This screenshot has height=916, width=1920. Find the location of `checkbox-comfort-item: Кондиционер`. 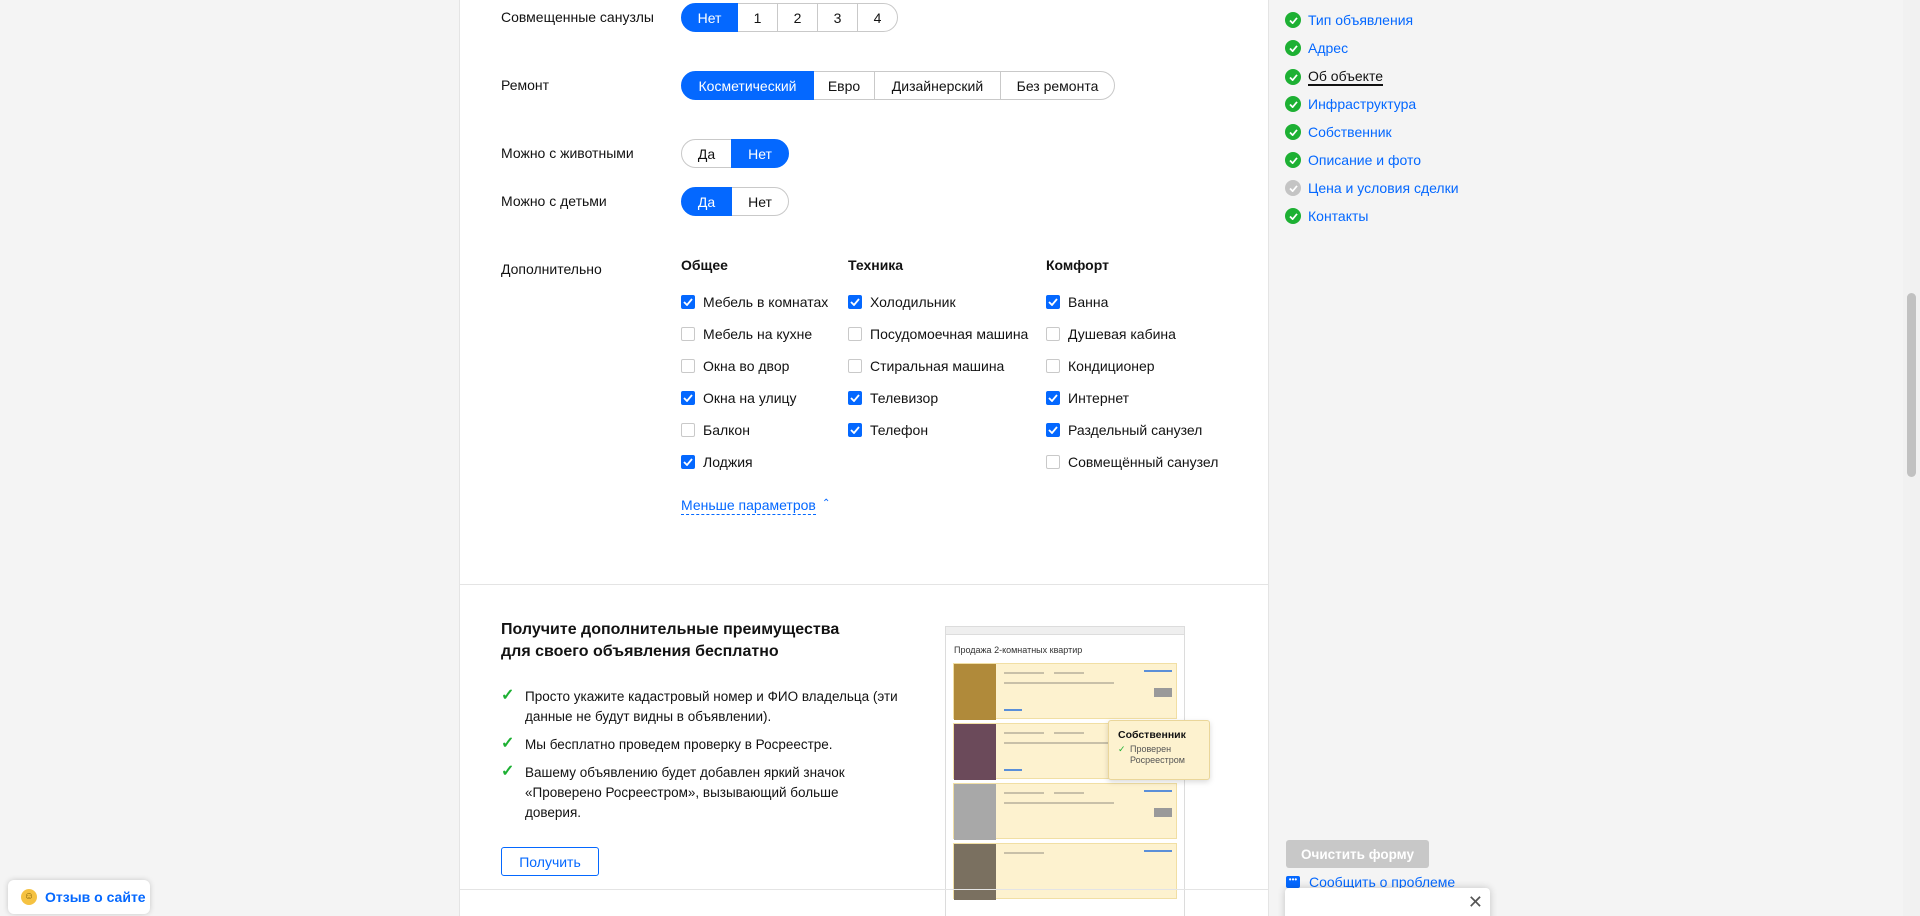

checkbox-comfort-item: Кондиционер is located at coordinates (1100, 366).